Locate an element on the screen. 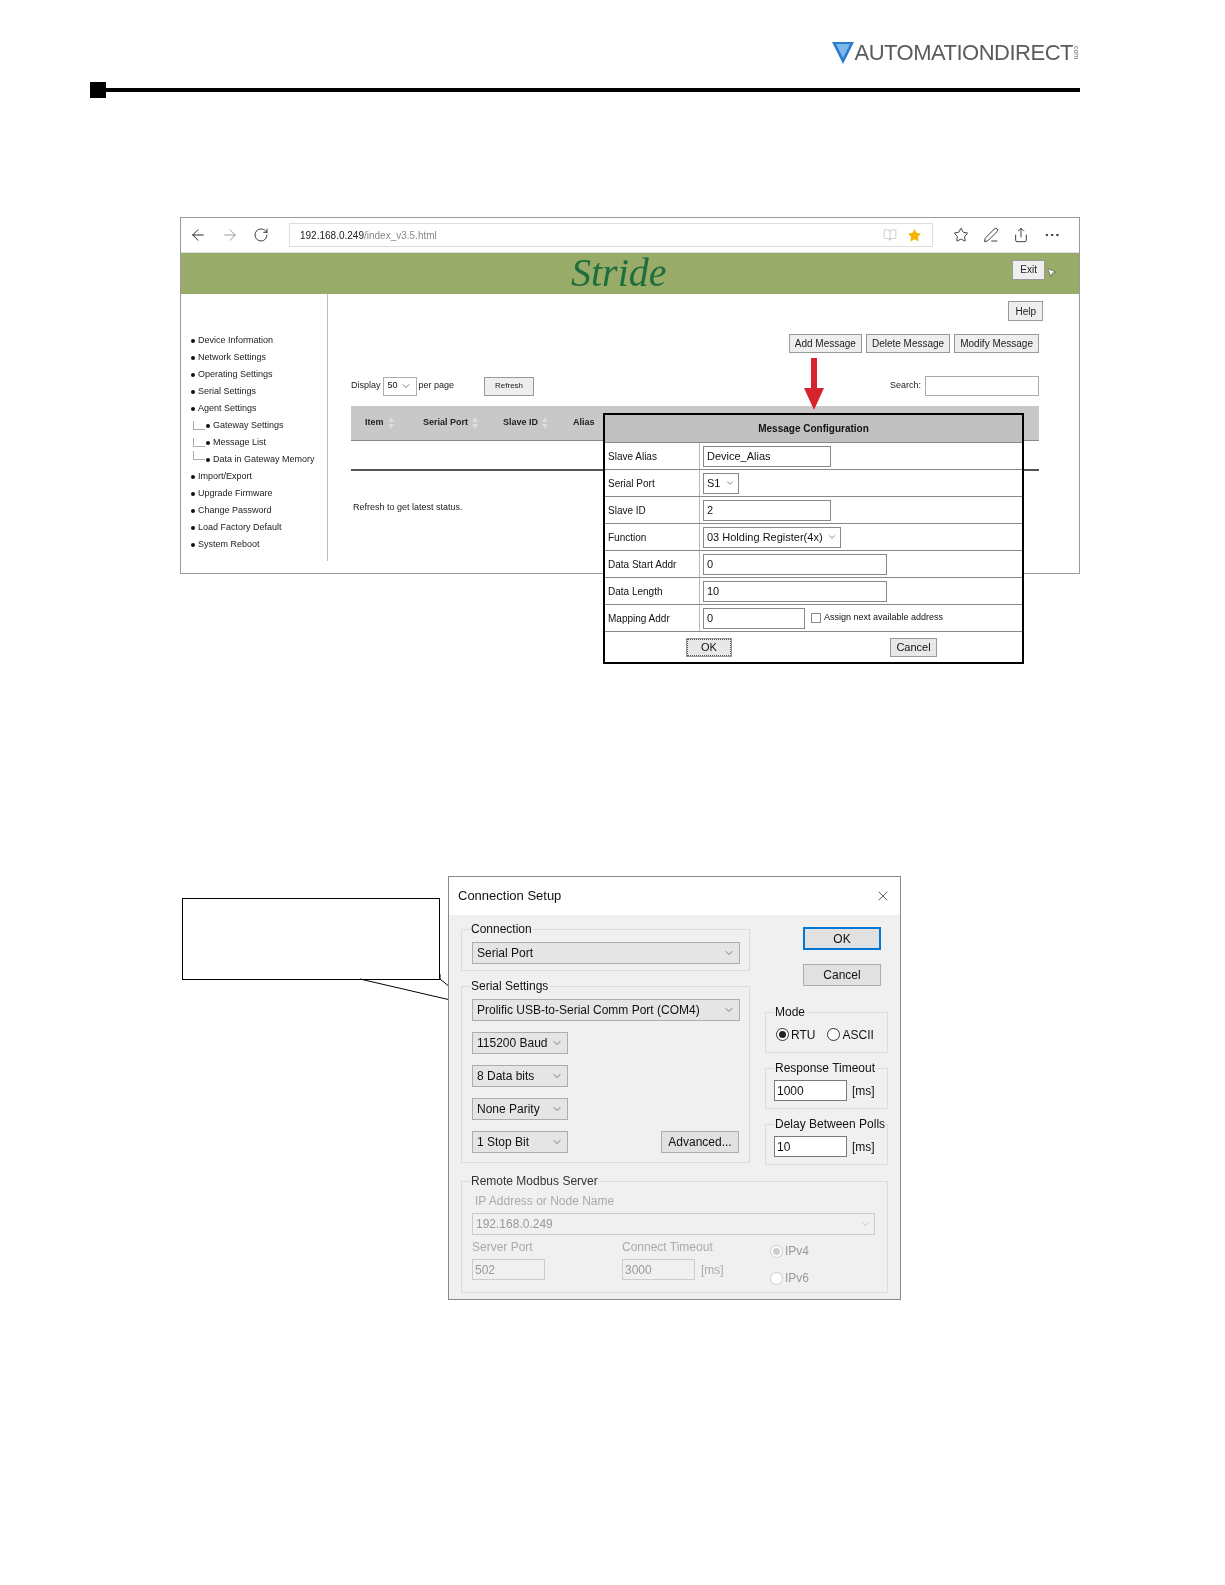 The height and width of the screenshot is (1585, 1225). sidebar-link: Device Information is located at coordinates (232, 340).